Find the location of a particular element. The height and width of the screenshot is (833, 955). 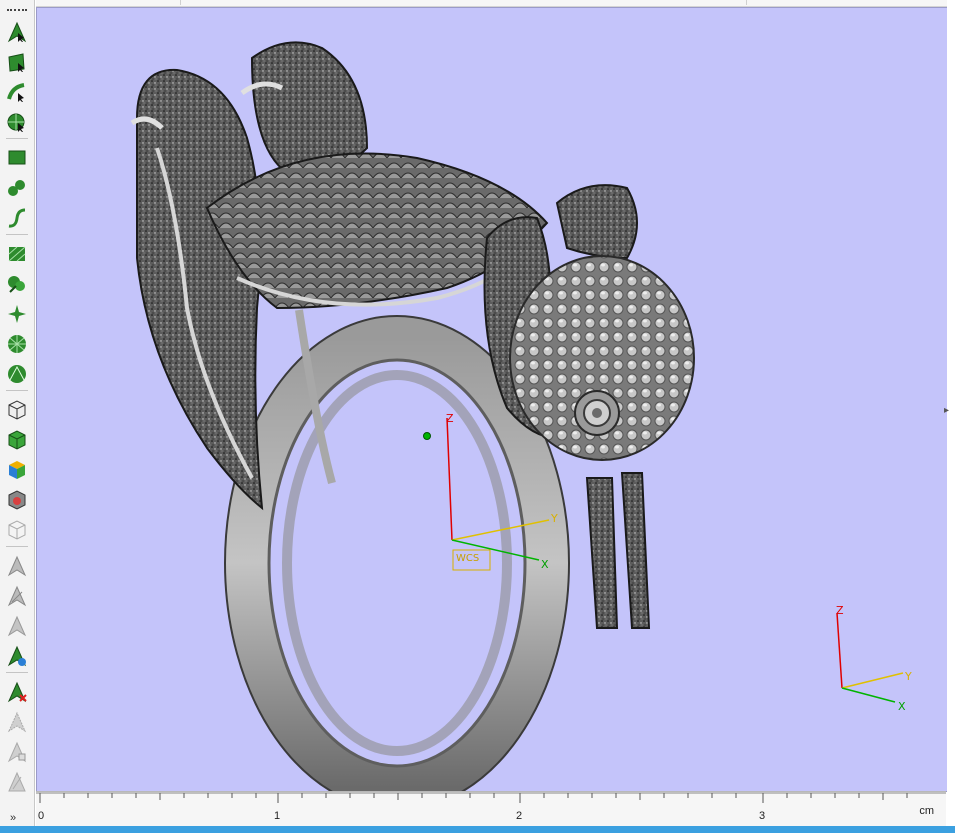

ruler-label-3: 3 is located at coordinates (762, 816).